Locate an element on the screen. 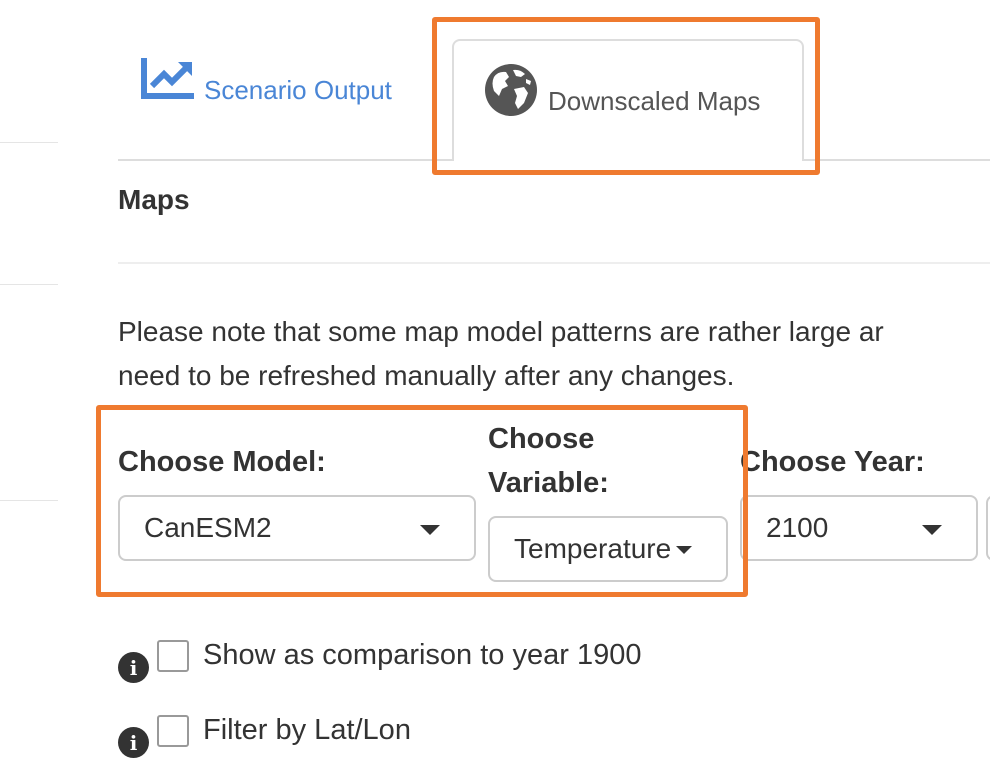  filter-option: i Filter by Lat/Lon is located at coordinates (264, 730).